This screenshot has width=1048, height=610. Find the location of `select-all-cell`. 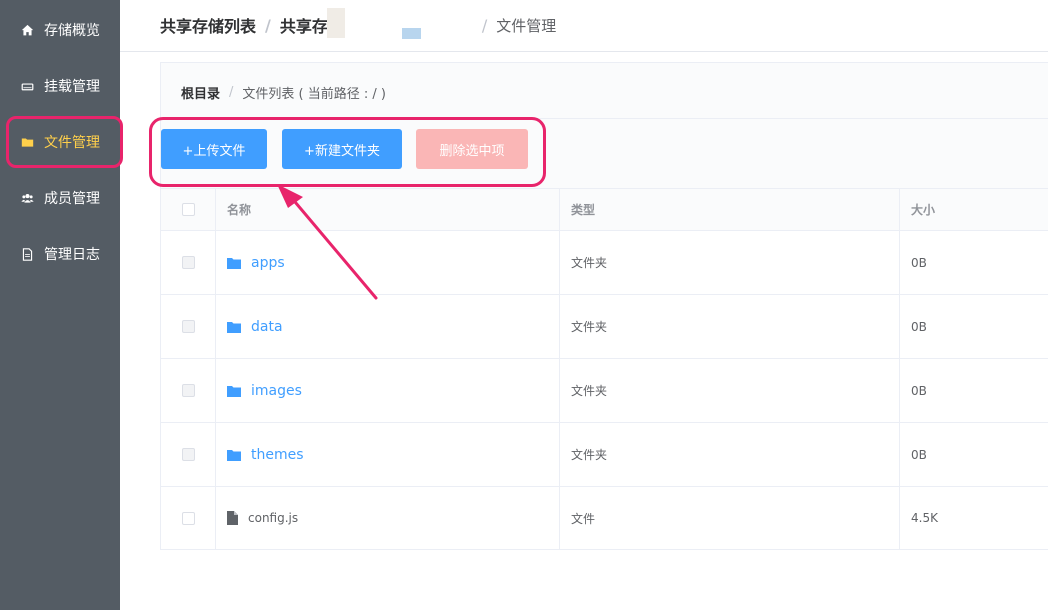

select-all-cell is located at coordinates (188, 209).